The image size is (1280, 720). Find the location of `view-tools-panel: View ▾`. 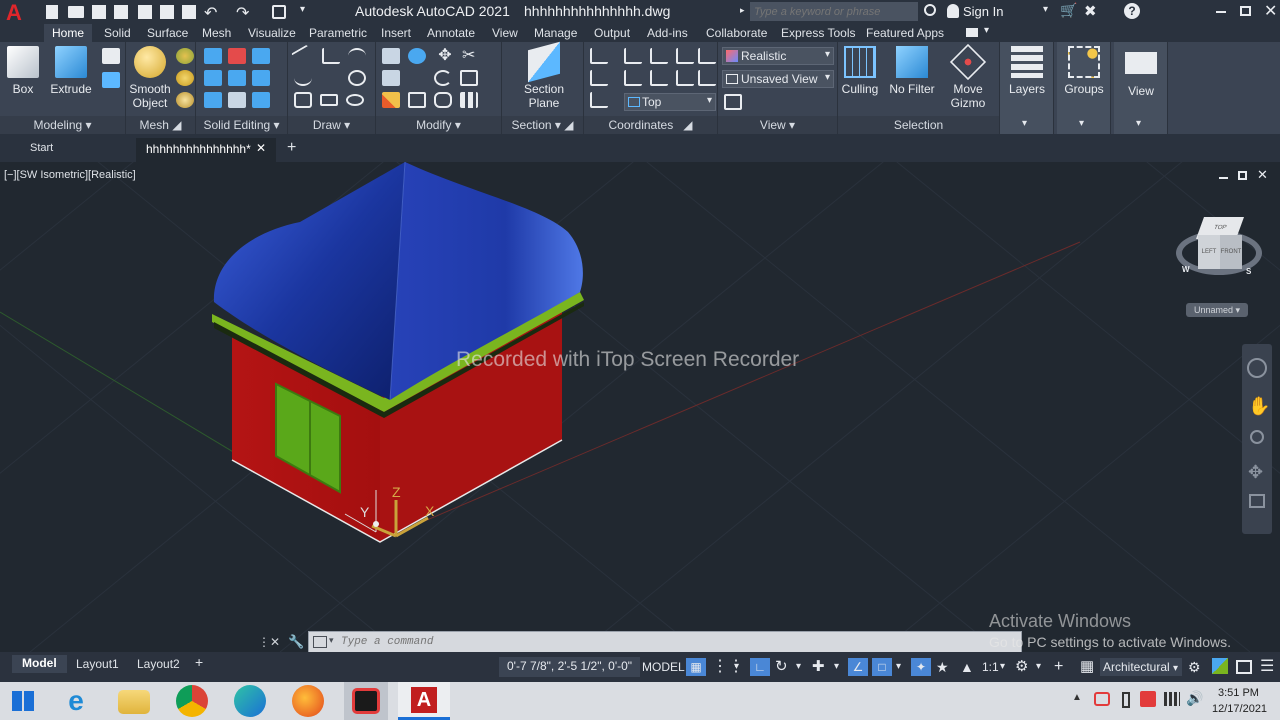

view-tools-panel: View ▾ is located at coordinates (1141, 88).